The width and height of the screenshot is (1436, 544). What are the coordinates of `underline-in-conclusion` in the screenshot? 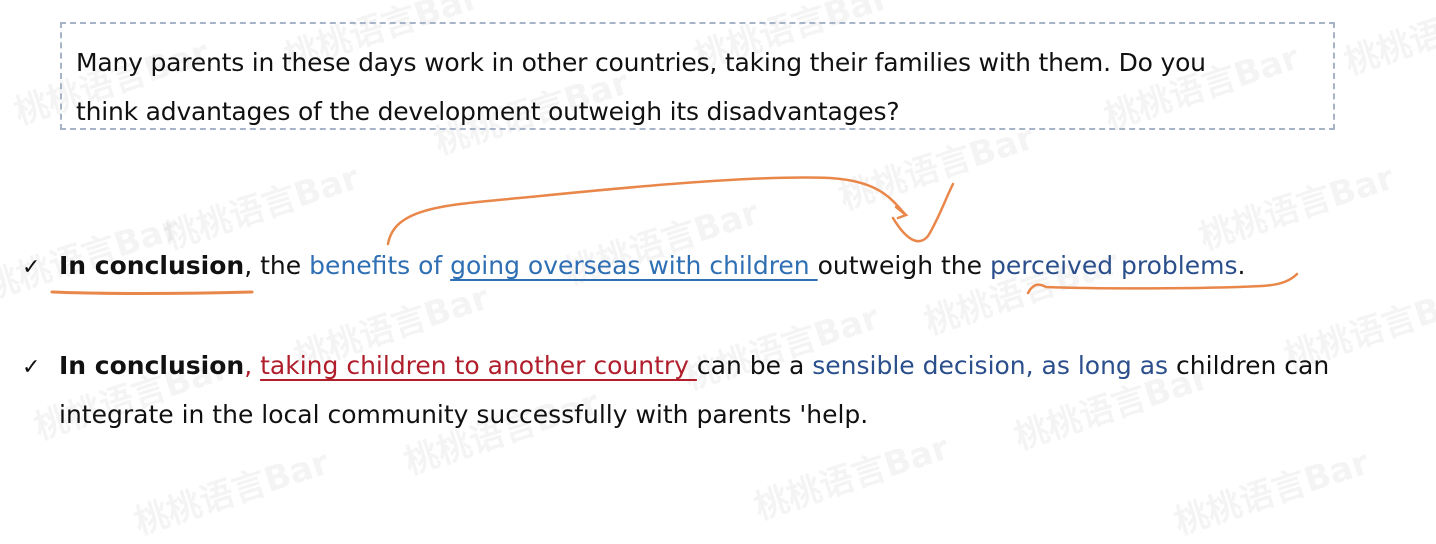 It's located at (152, 292).